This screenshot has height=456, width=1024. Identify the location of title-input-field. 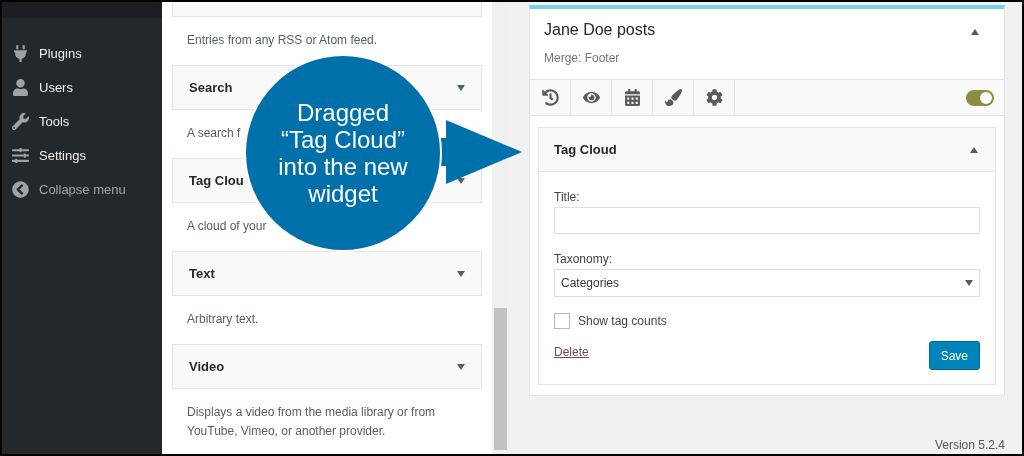
(767, 220).